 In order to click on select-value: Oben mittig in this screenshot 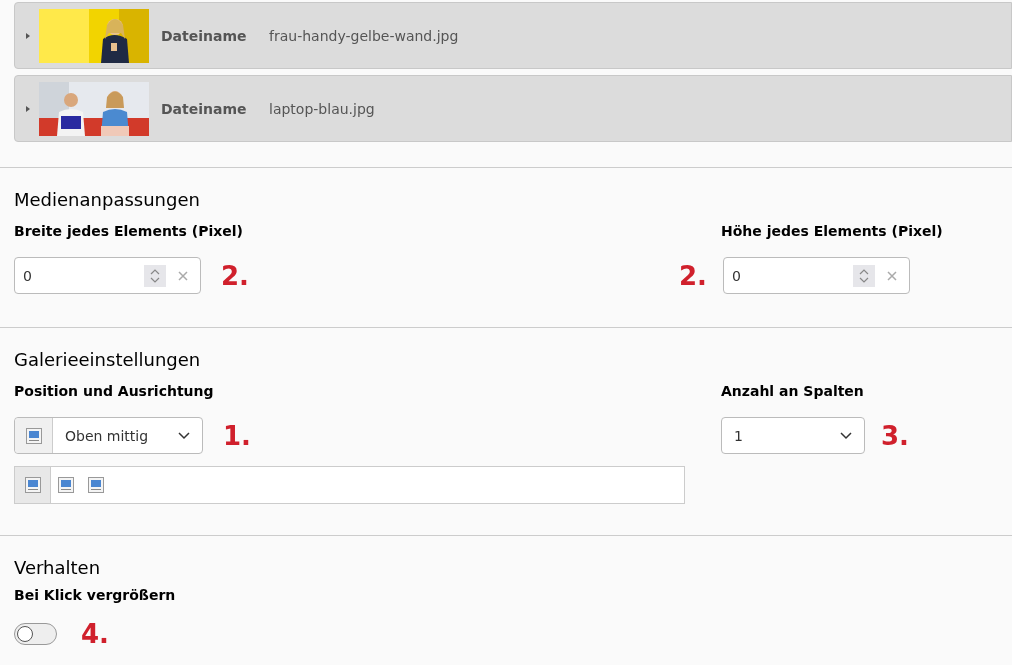, I will do `click(107, 436)`.